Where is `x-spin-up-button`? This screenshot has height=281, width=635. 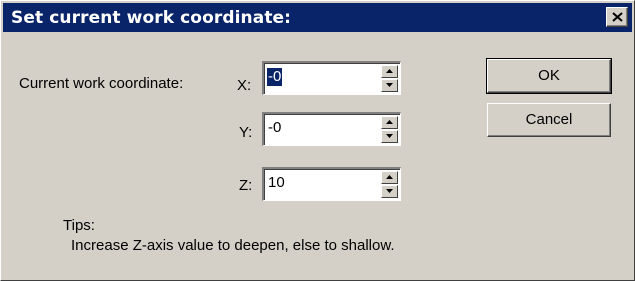
x-spin-up-button is located at coordinates (389, 71).